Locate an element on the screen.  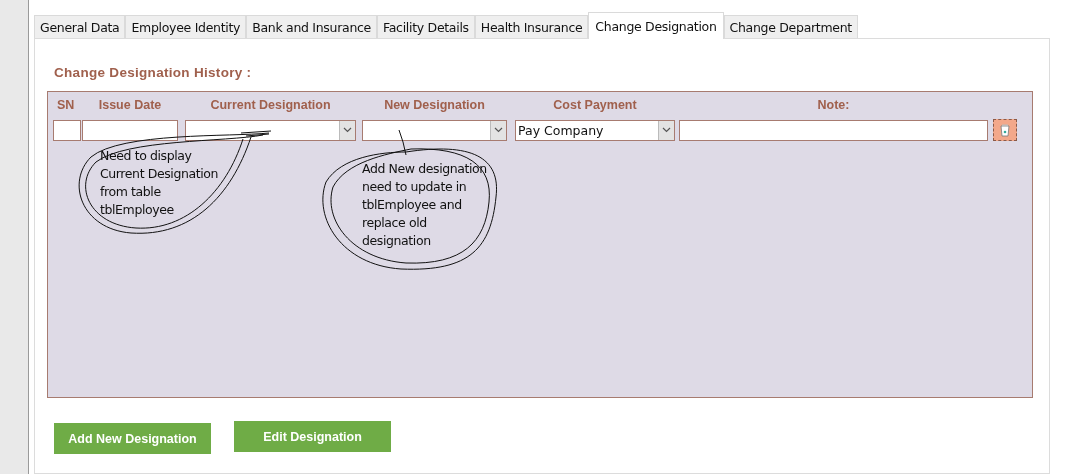
section-title: Change Designation History : is located at coordinates (153, 72).